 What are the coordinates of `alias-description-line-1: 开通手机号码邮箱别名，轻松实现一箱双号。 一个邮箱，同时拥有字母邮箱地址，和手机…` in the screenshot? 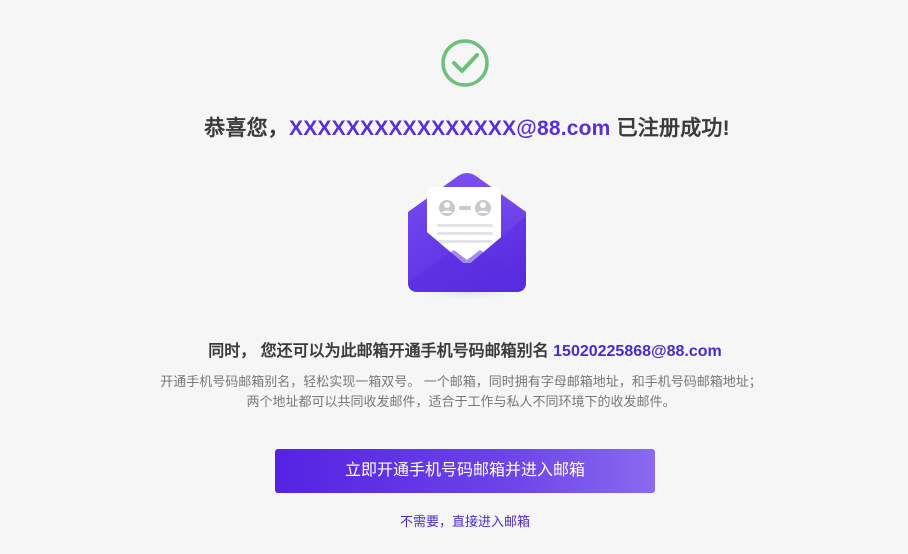 It's located at (461, 381).